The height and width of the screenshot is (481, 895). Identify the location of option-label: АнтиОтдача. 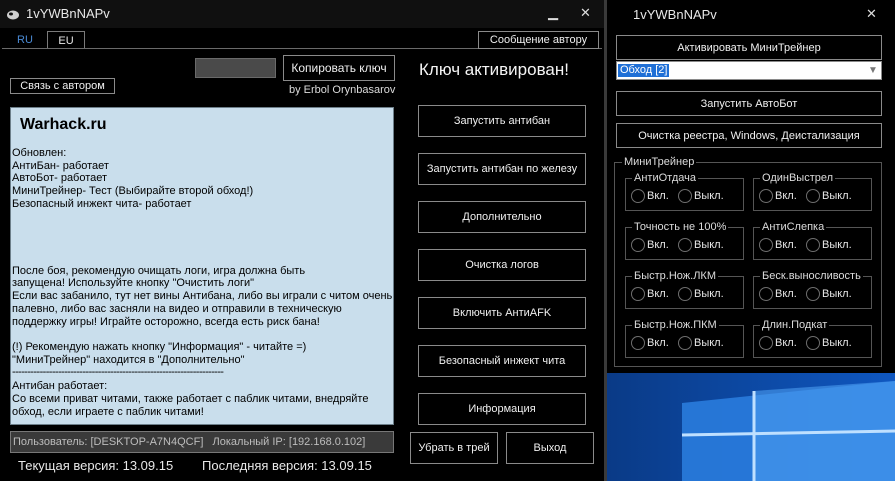
(665, 178).